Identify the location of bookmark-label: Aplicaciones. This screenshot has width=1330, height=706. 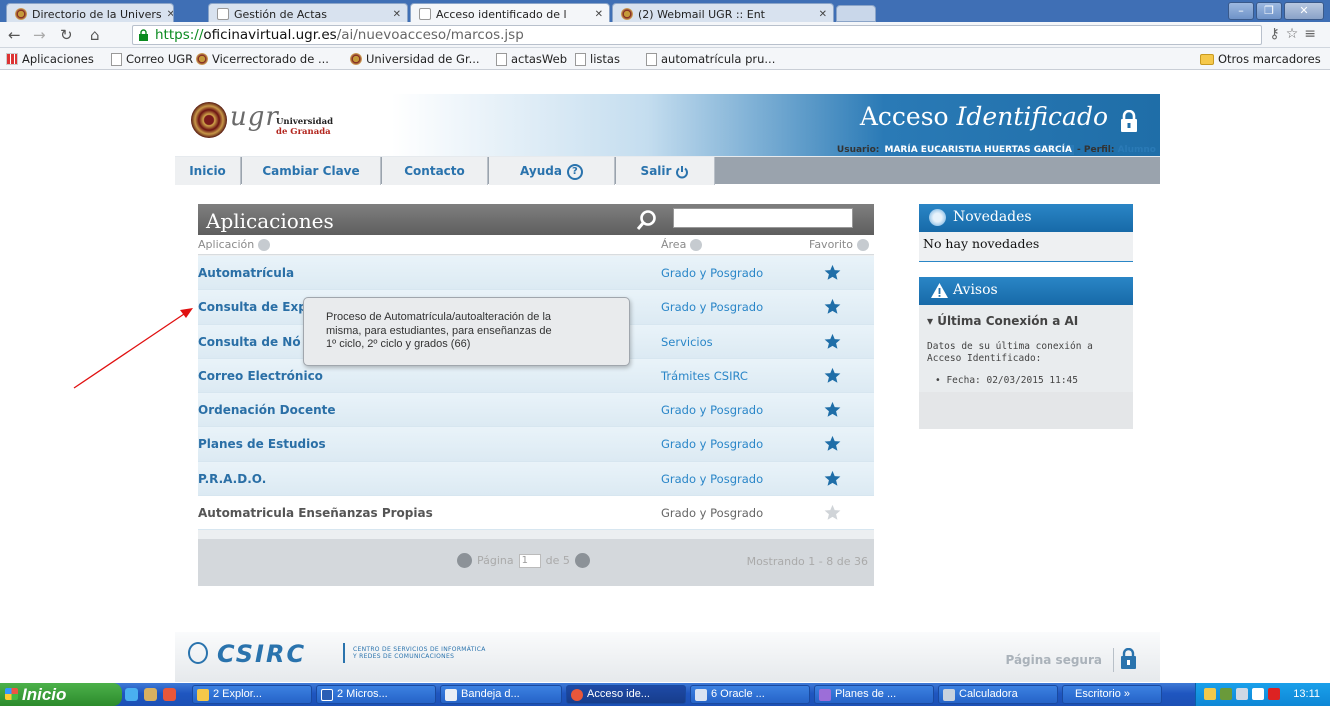
(58, 59).